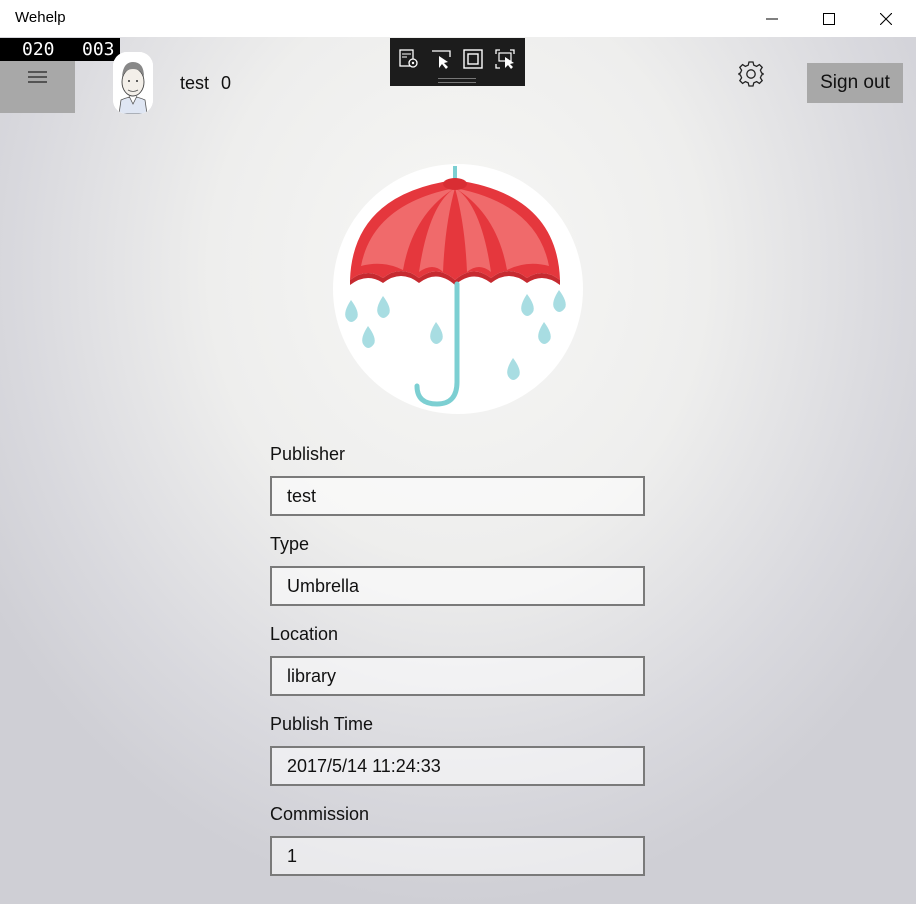 This screenshot has width=916, height=904. Describe the element at coordinates (457, 496) in the screenshot. I see `publisher-field: test` at that location.